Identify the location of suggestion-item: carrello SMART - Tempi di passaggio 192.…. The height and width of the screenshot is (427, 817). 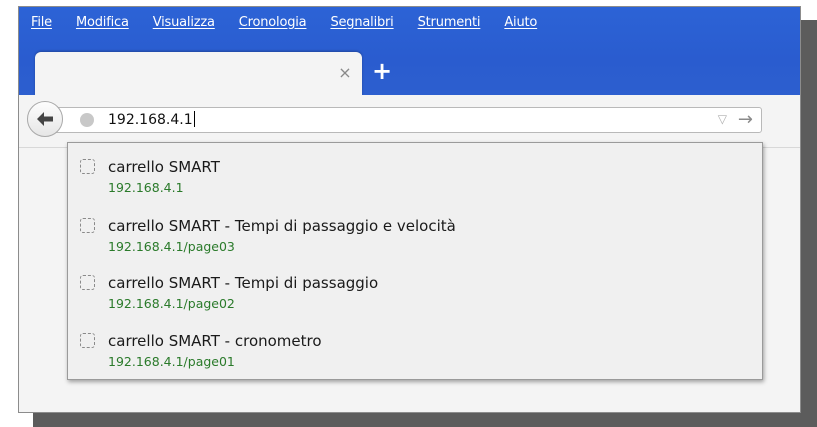
(415, 290).